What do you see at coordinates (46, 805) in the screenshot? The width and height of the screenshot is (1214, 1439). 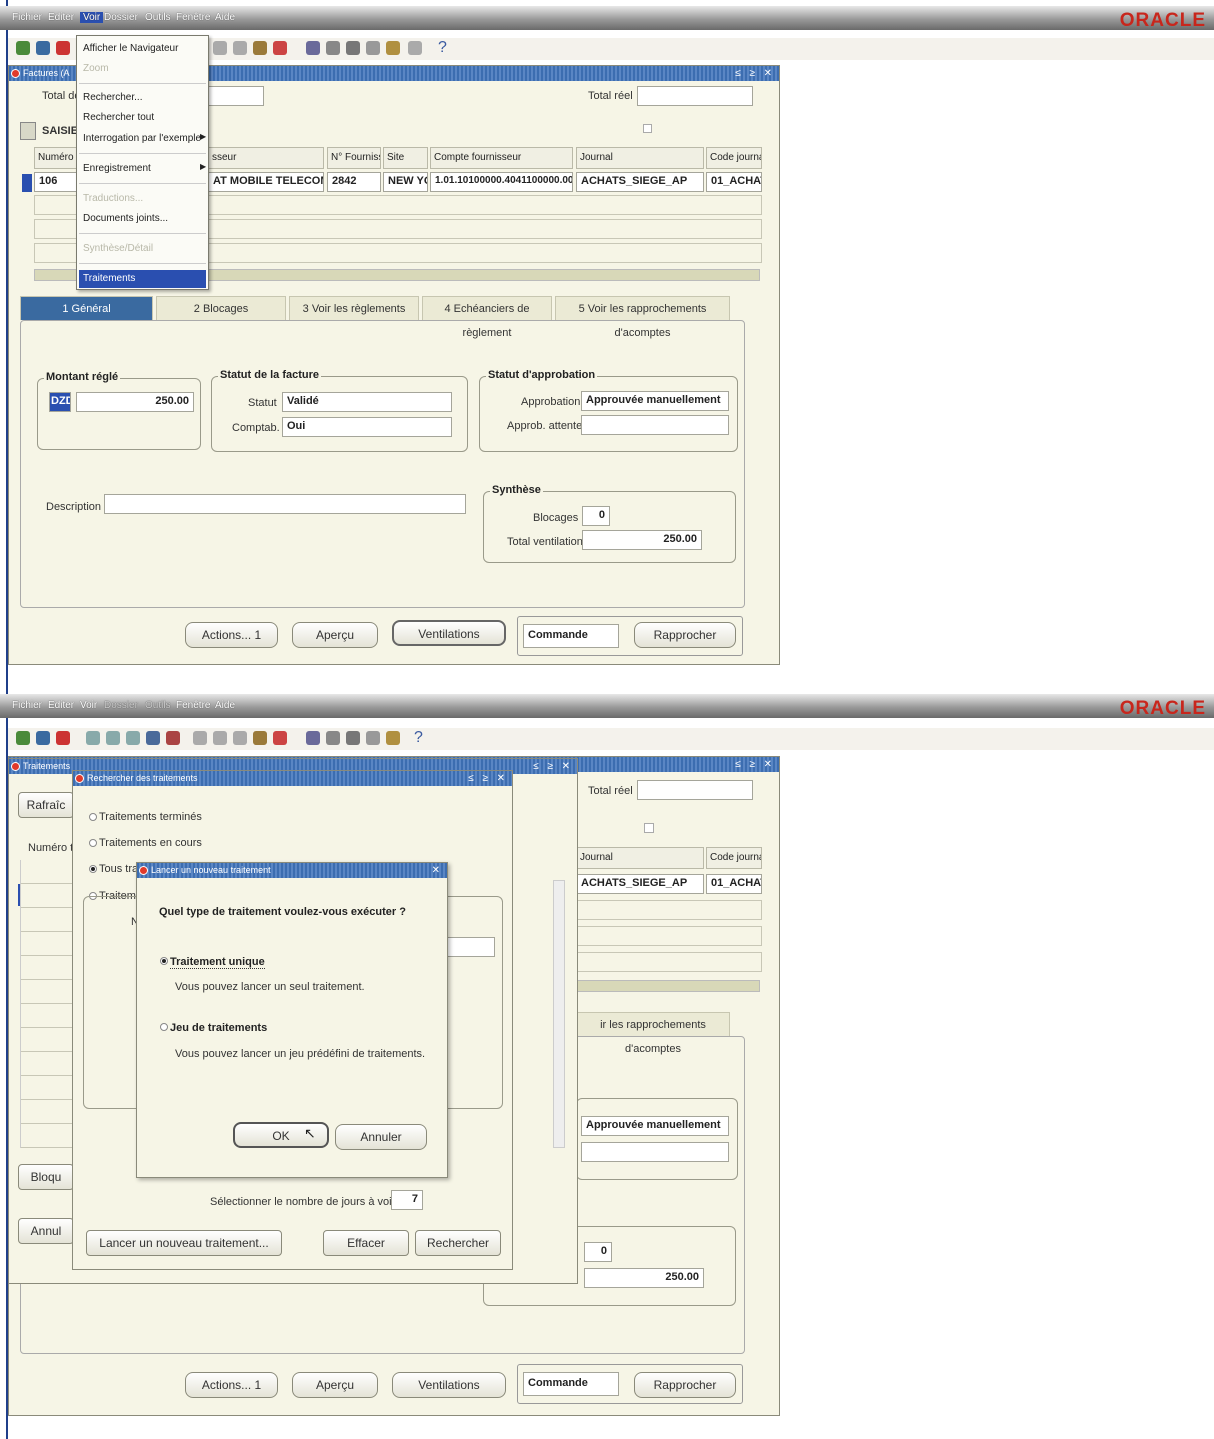 I see `rafraichir-button: Rafraîc` at bounding box center [46, 805].